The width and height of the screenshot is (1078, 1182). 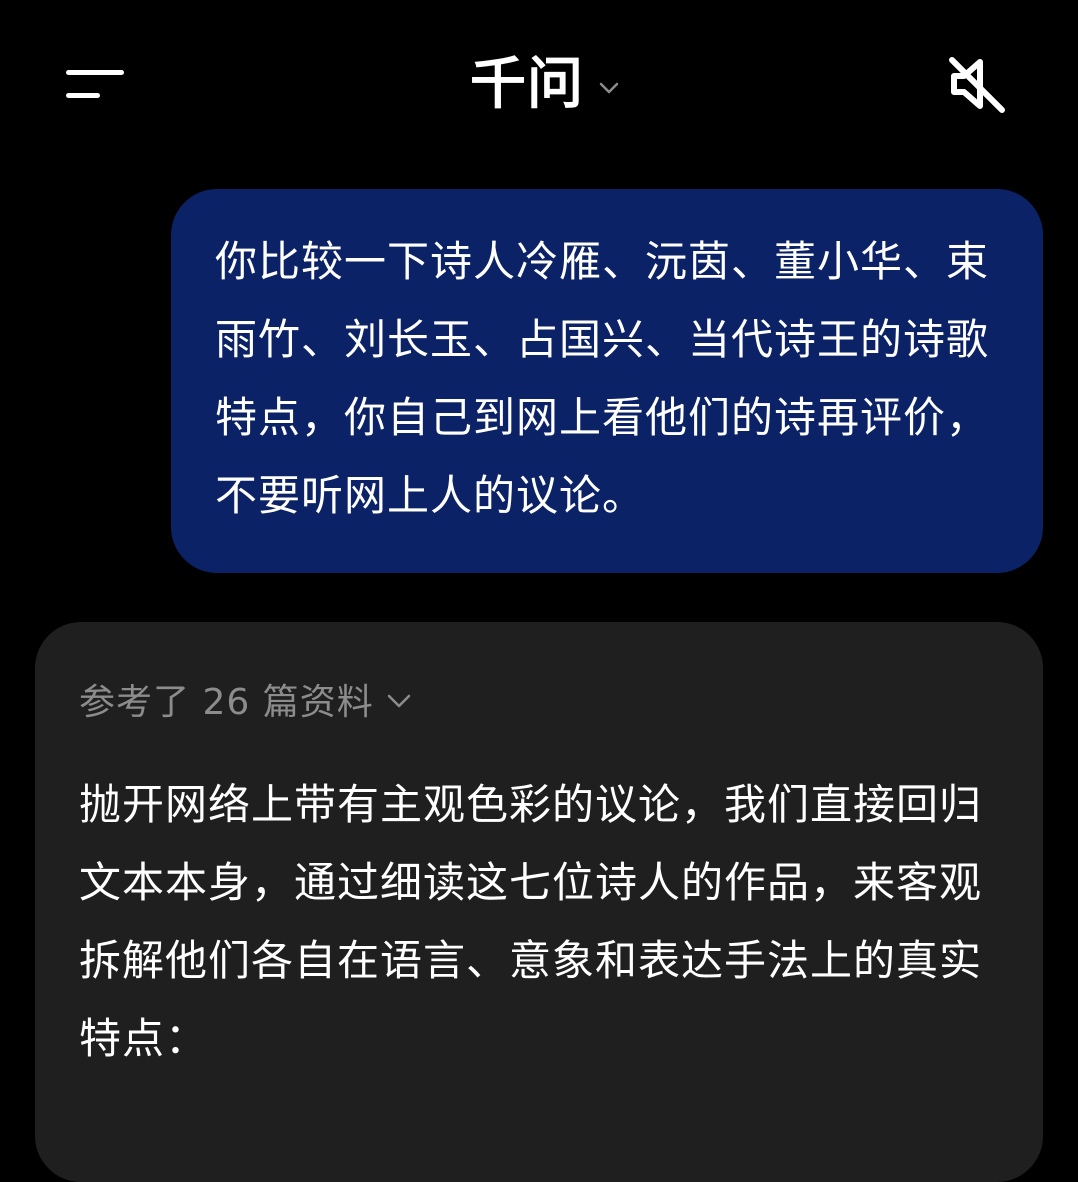 What do you see at coordinates (527, 84) in the screenshot?
I see `app-title: 千问` at bounding box center [527, 84].